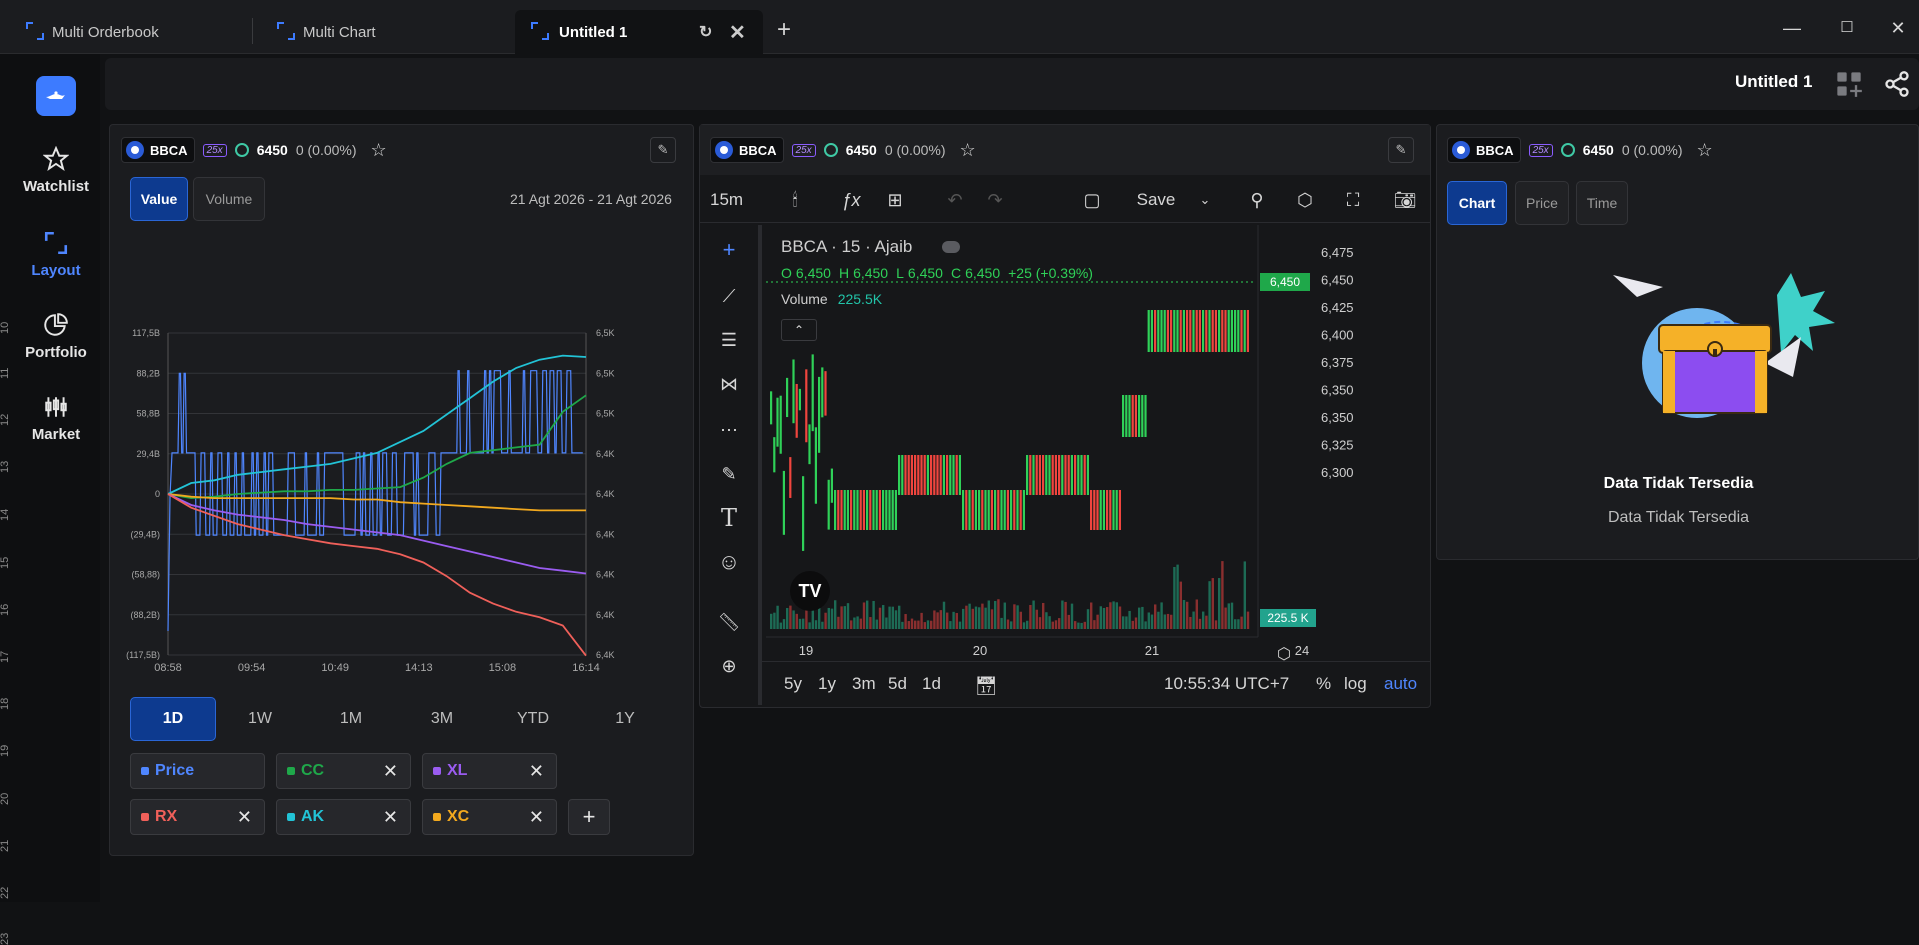 The image size is (1919, 945). I want to click on candle-type-icon: 🕯︎, so click(795, 200).